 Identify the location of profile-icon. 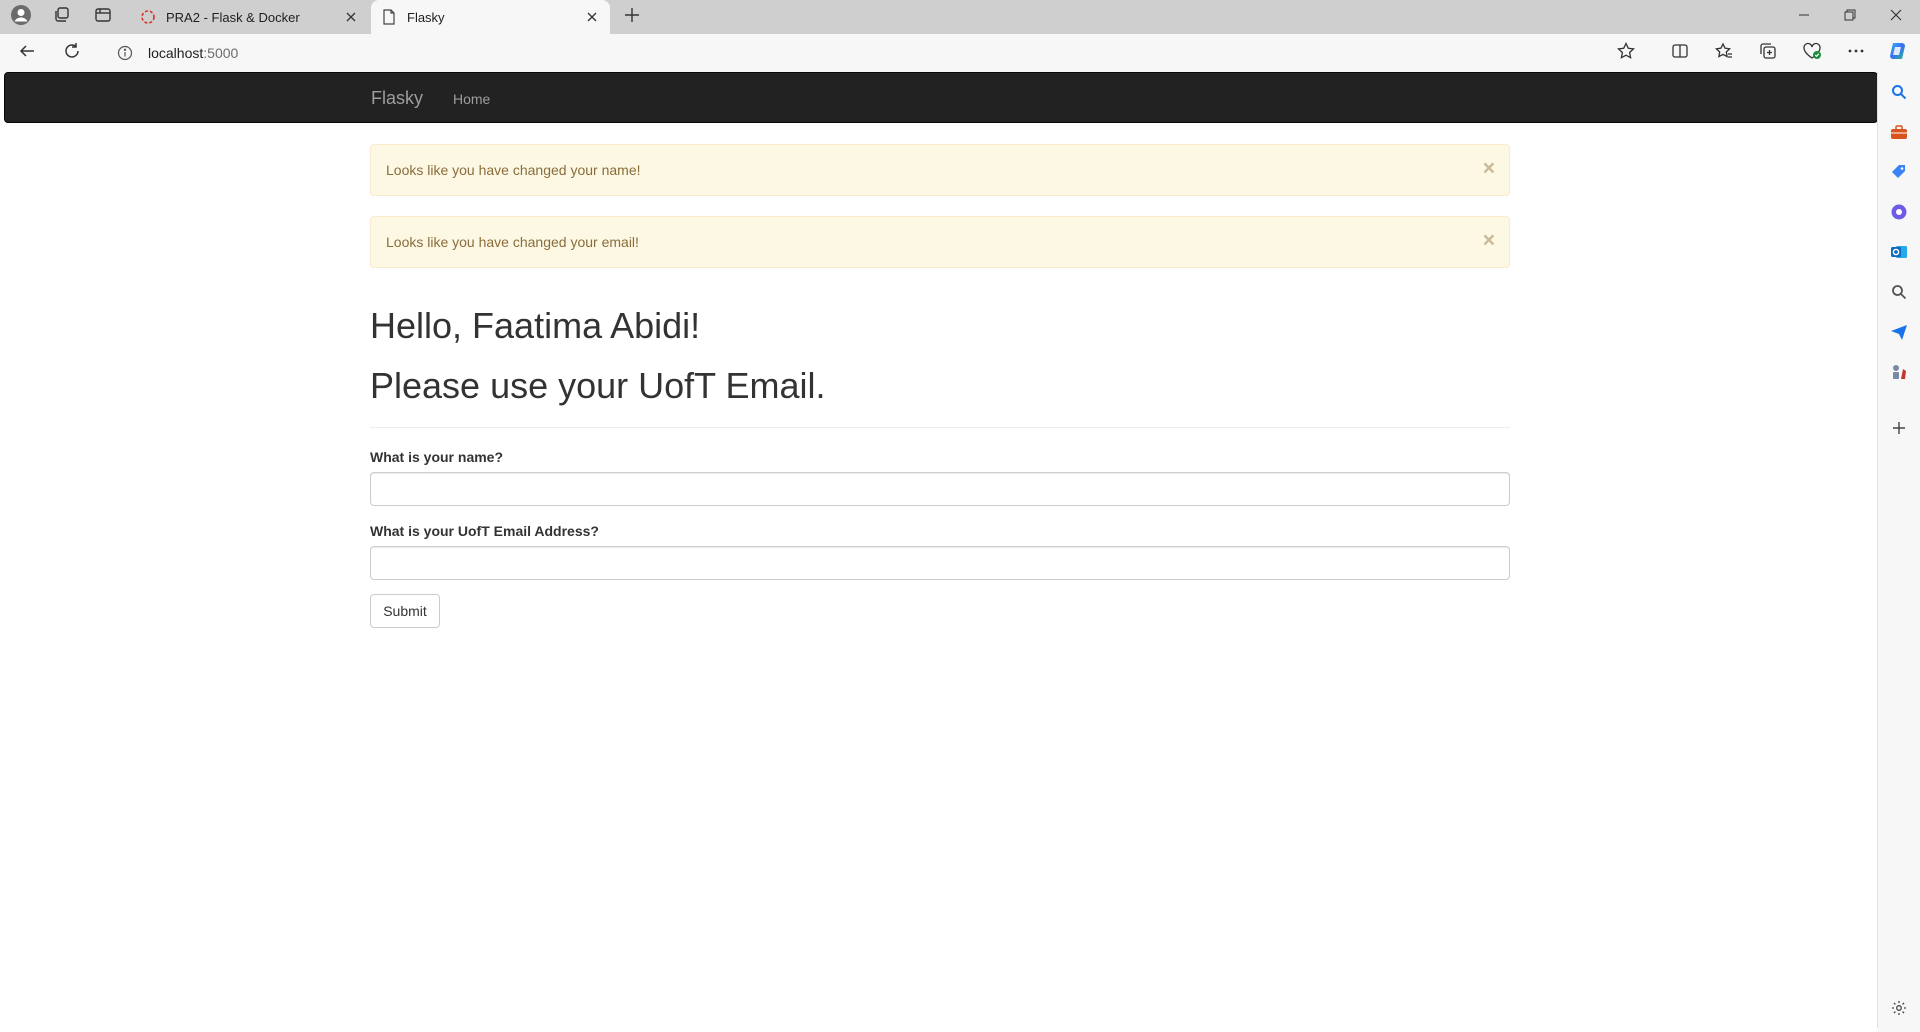
(21, 17).